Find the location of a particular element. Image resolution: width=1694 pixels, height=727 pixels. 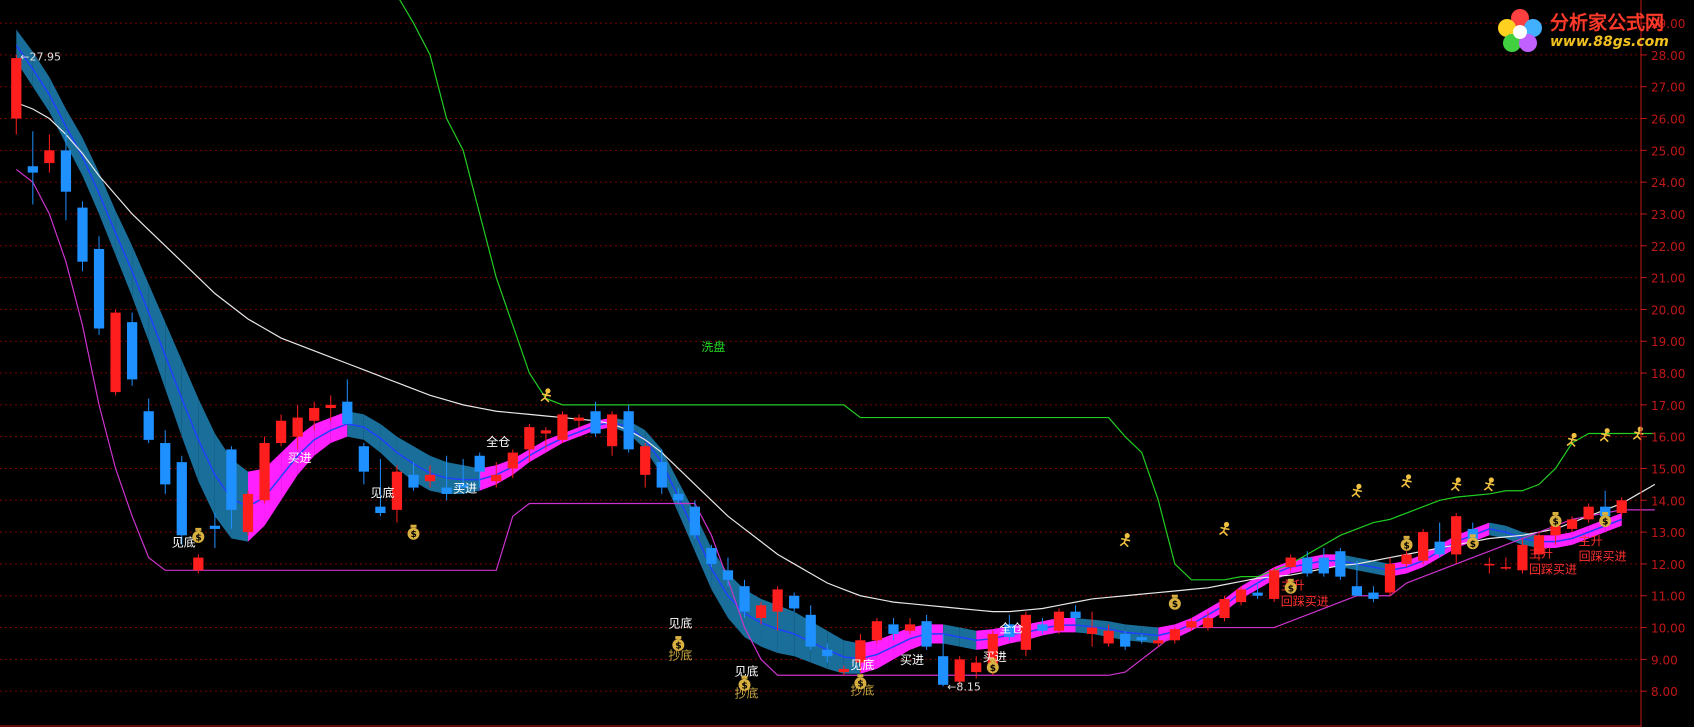

tick-label: 13.00 is located at coordinates (1668, 533).